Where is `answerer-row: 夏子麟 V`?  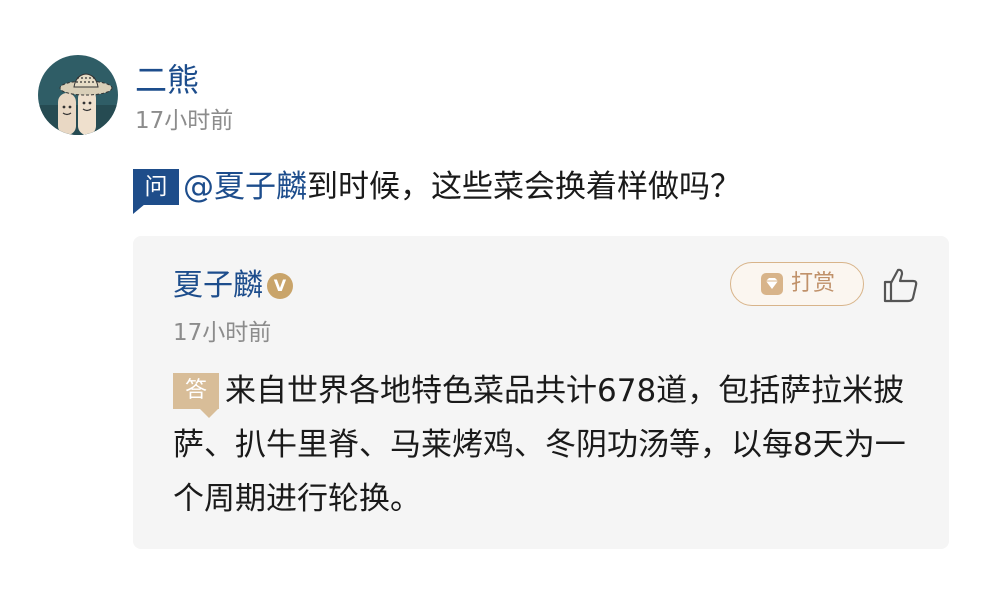
answerer-row: 夏子麟 V is located at coordinates (233, 286).